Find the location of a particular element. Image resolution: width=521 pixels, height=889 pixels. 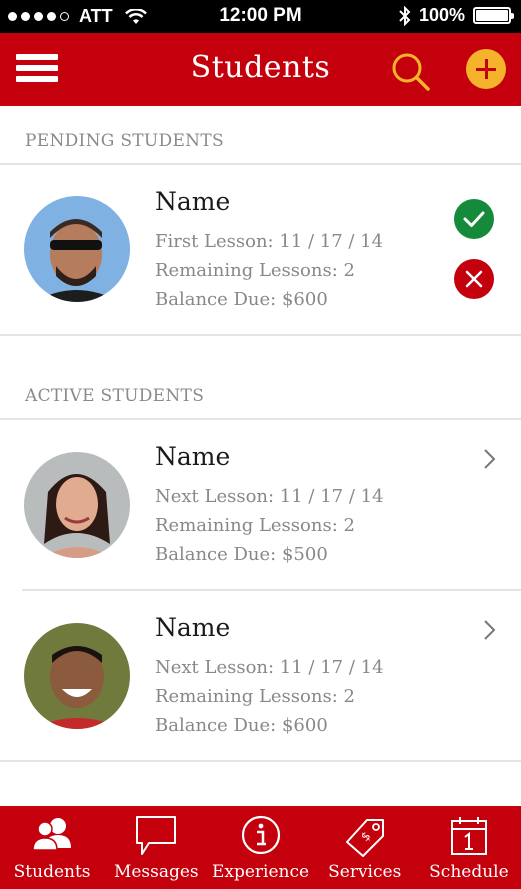

app-header: Students is located at coordinates (260, 69).